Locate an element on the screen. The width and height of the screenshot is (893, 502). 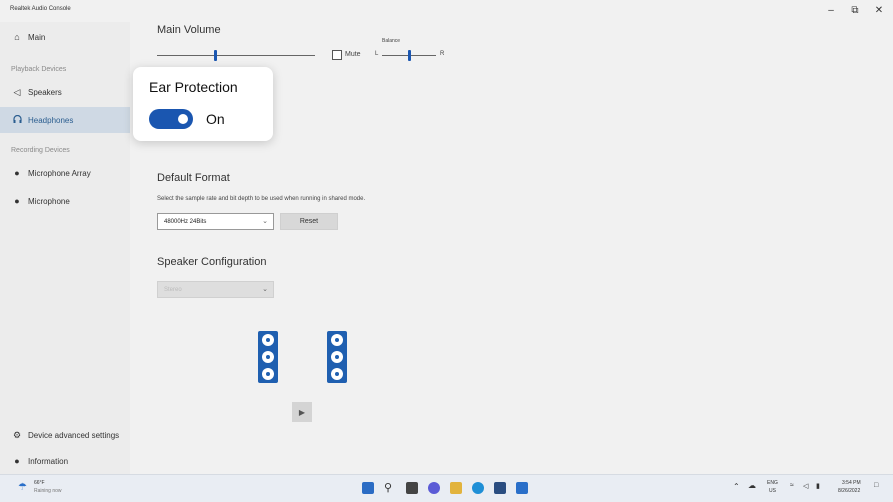
clock-date: 8/26/2022 is located at coordinates (849, 491).